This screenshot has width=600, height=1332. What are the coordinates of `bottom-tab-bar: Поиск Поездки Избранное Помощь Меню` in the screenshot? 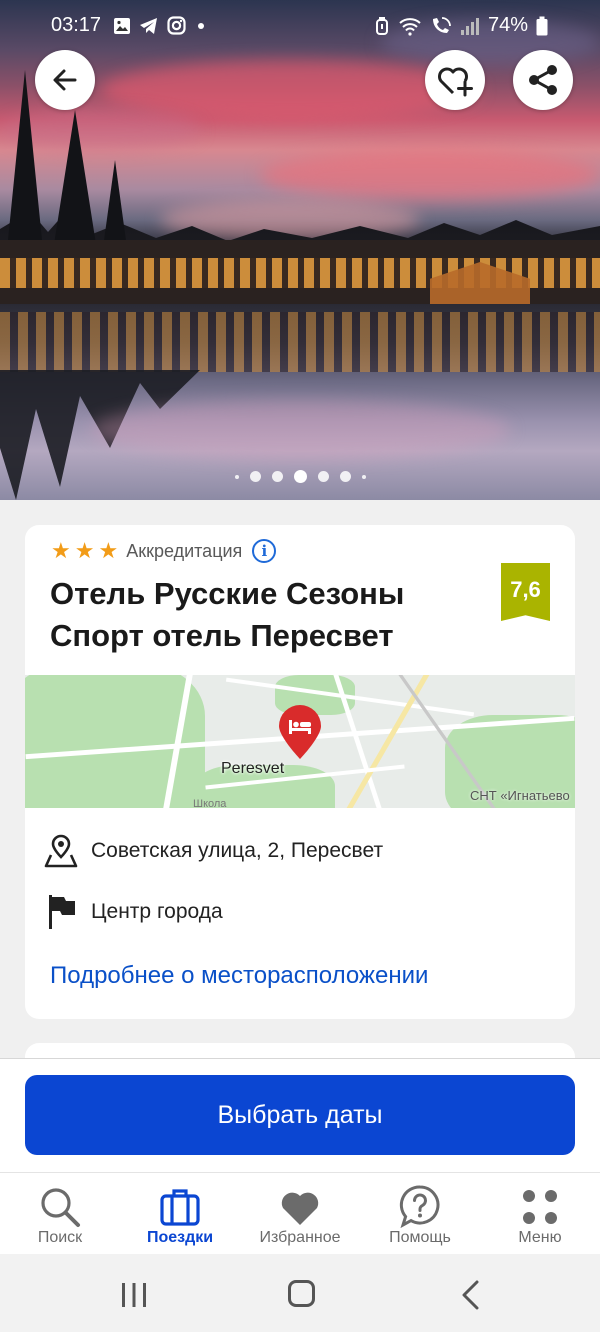 It's located at (300, 1213).